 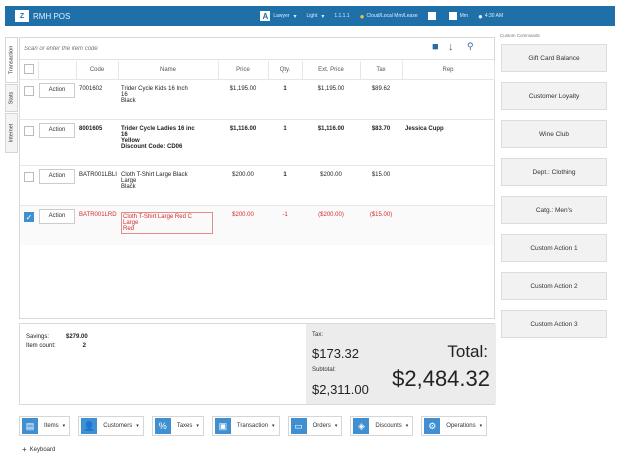 What do you see at coordinates (381, 184) in the screenshot?
I see `cell-tax: $15.00` at bounding box center [381, 184].